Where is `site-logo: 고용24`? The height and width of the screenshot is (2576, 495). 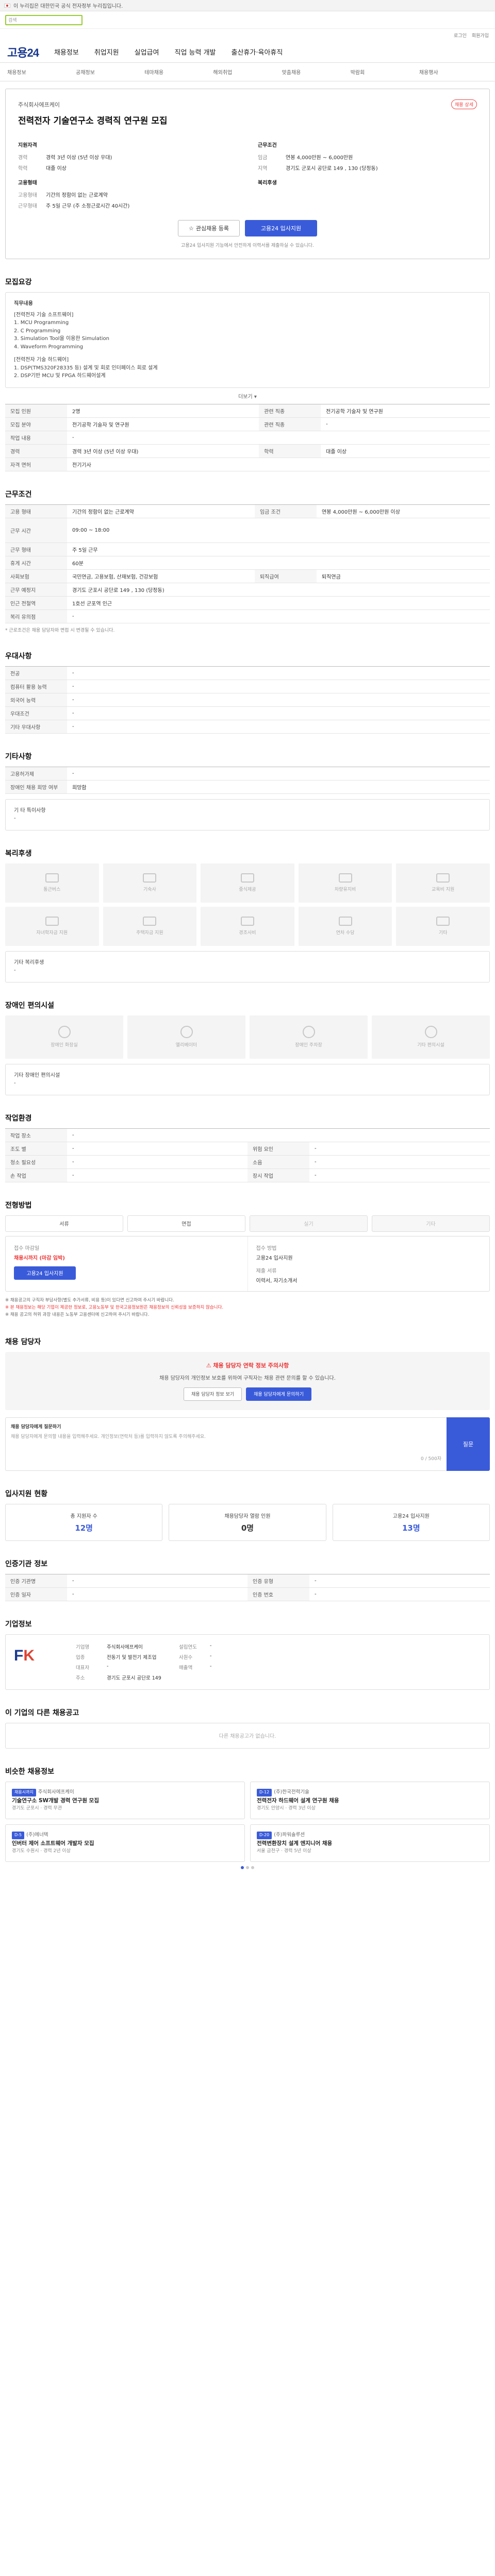
site-logo: 고용24 is located at coordinates (23, 52).